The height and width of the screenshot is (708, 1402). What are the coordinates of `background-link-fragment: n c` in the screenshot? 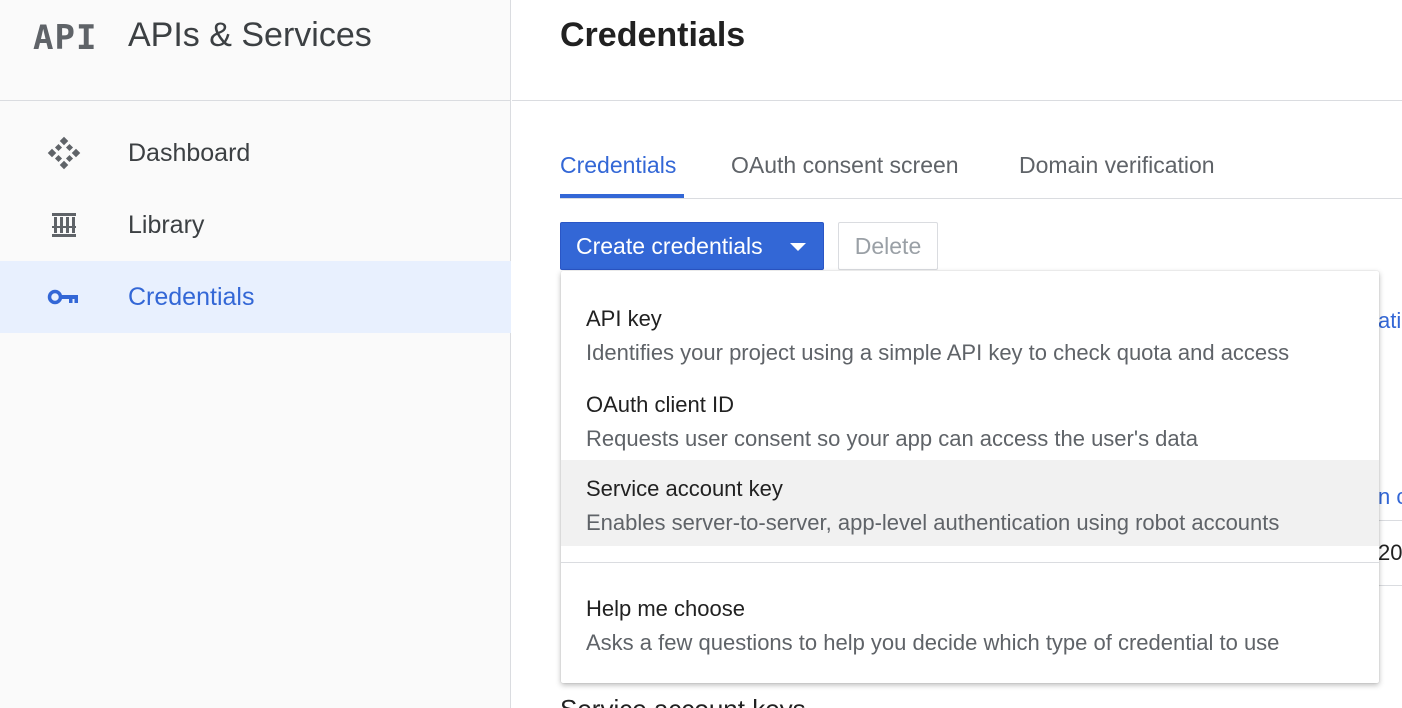 It's located at (1390, 497).